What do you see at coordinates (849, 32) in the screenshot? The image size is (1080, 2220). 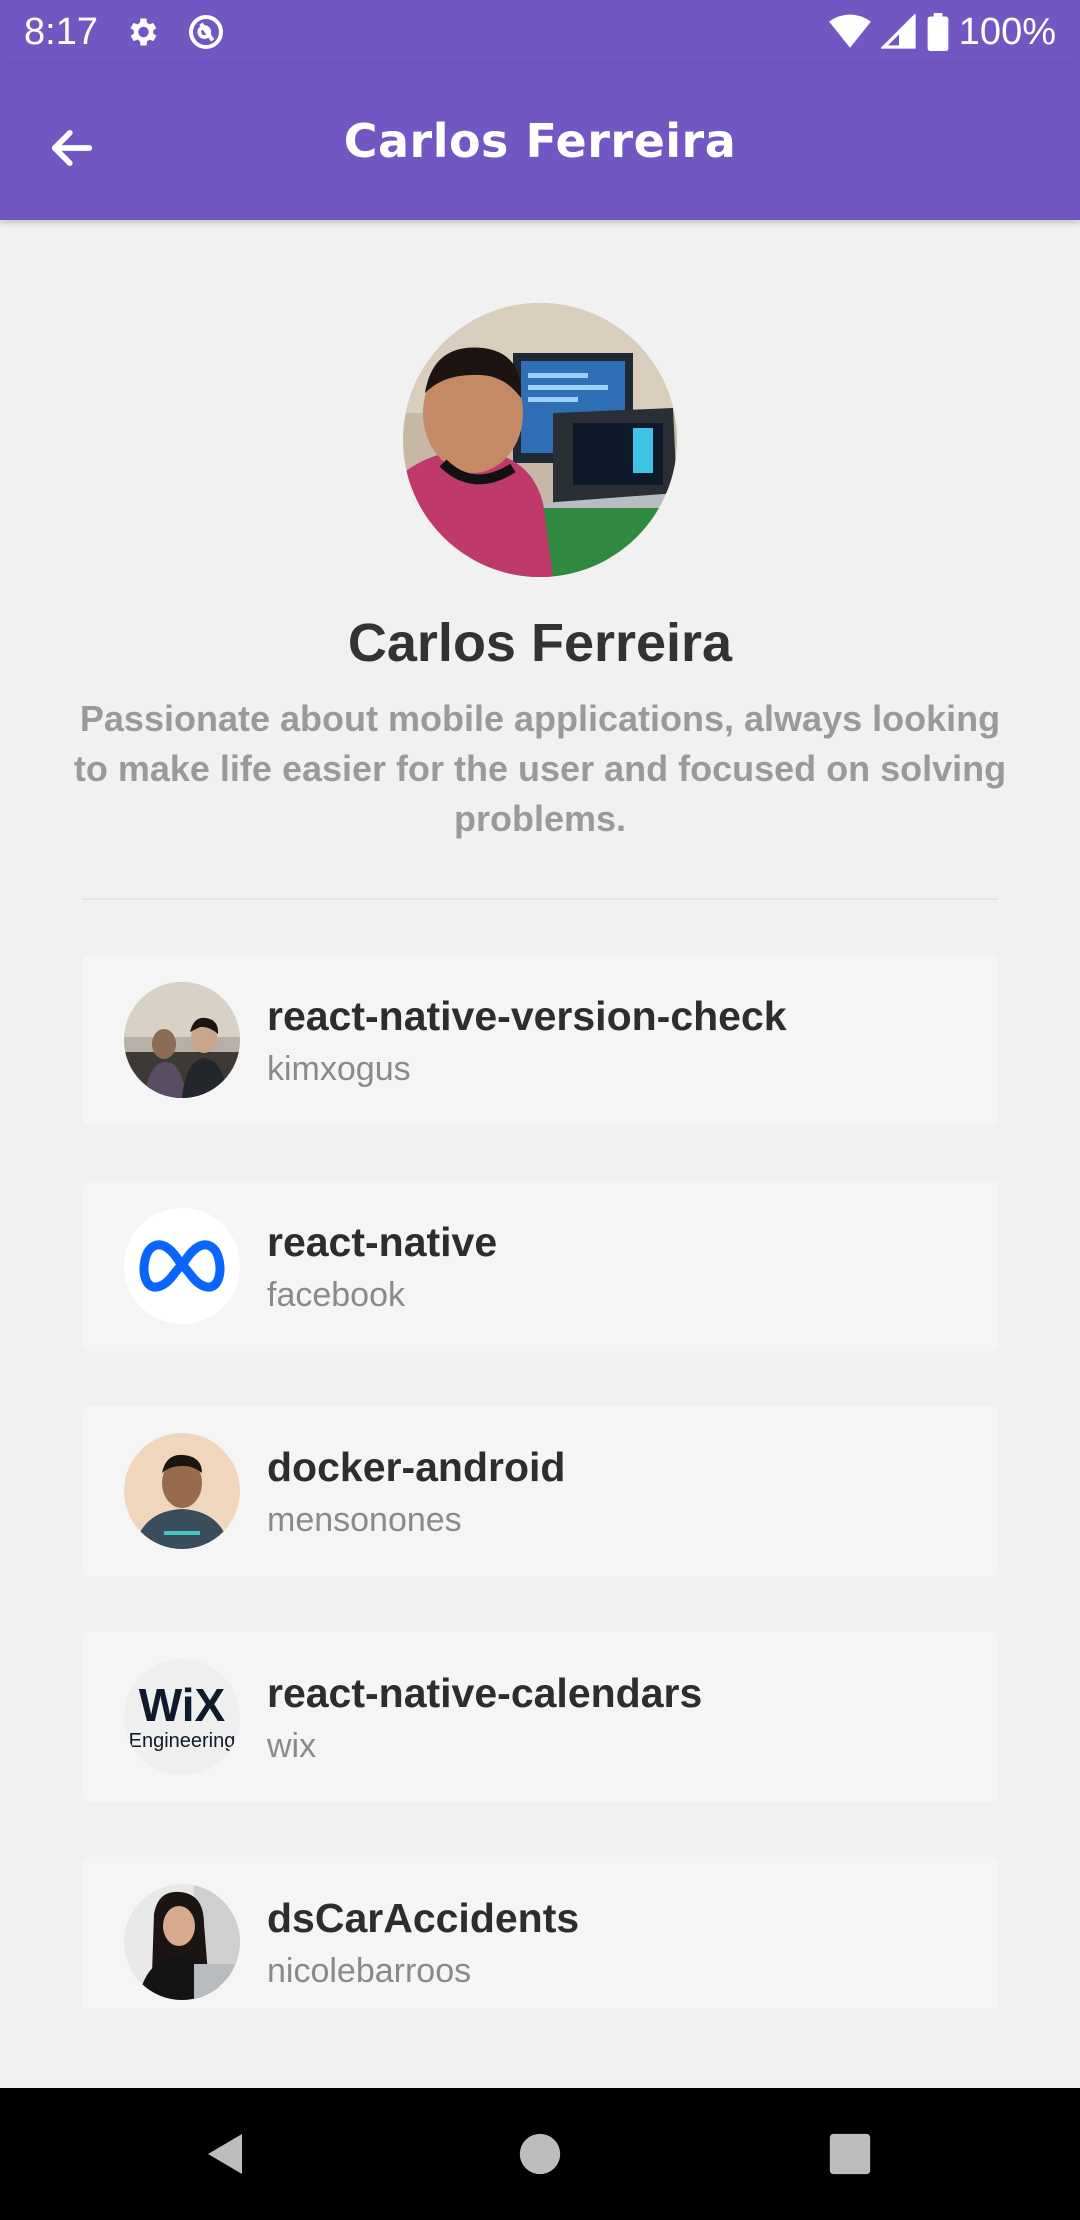 I see `wifi-icon` at bounding box center [849, 32].